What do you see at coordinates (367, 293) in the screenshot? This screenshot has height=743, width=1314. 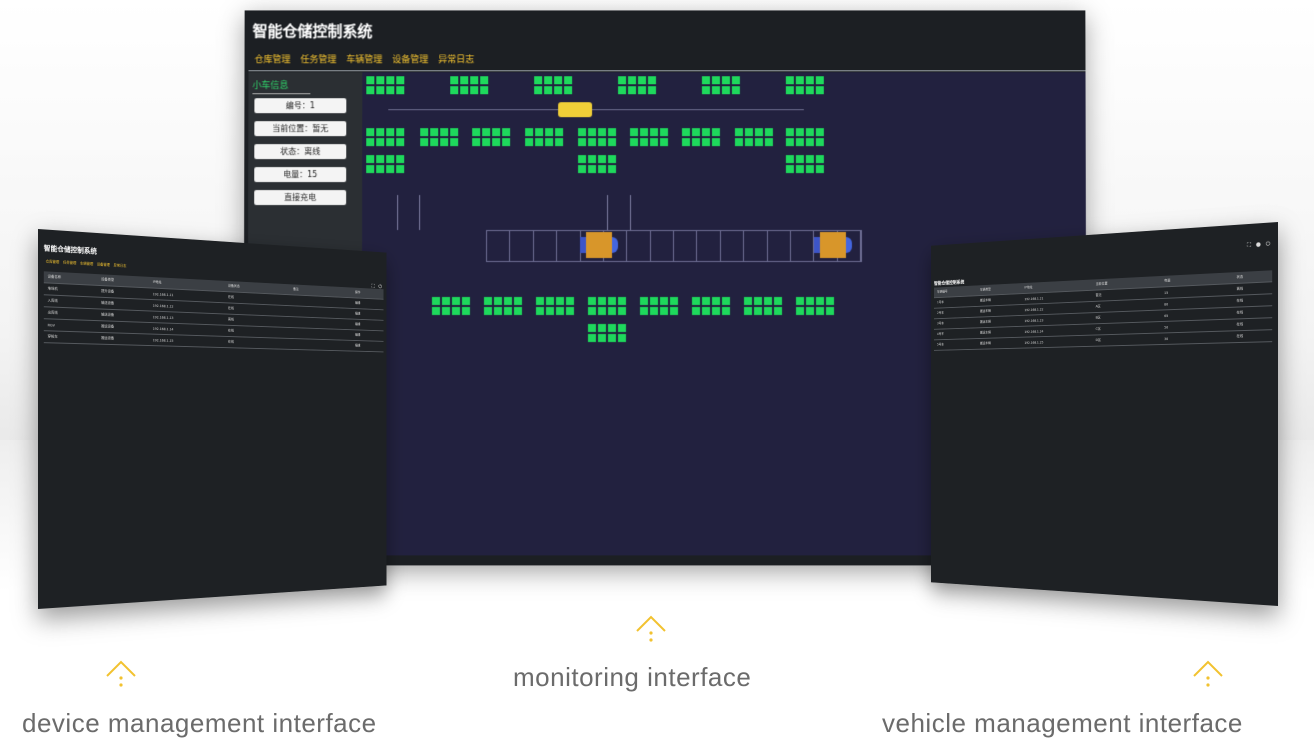 I see `column-header: 操作` at bounding box center [367, 293].